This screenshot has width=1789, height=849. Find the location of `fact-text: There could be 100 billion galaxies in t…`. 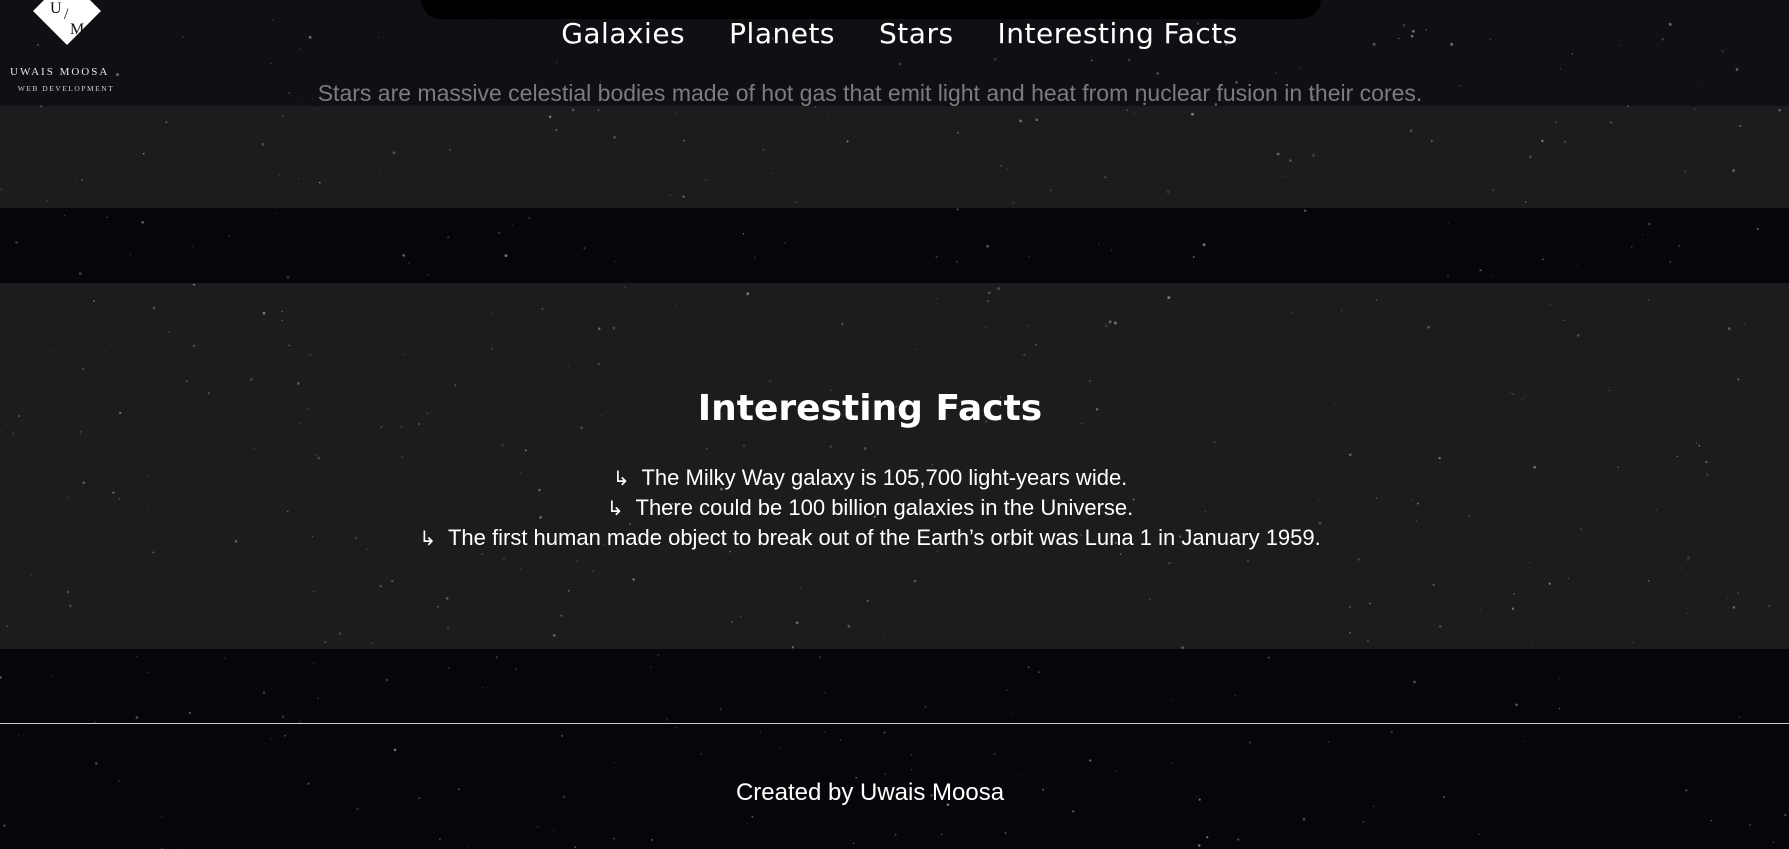

fact-text: There could be 100 billion galaxies in t… is located at coordinates (884, 507).